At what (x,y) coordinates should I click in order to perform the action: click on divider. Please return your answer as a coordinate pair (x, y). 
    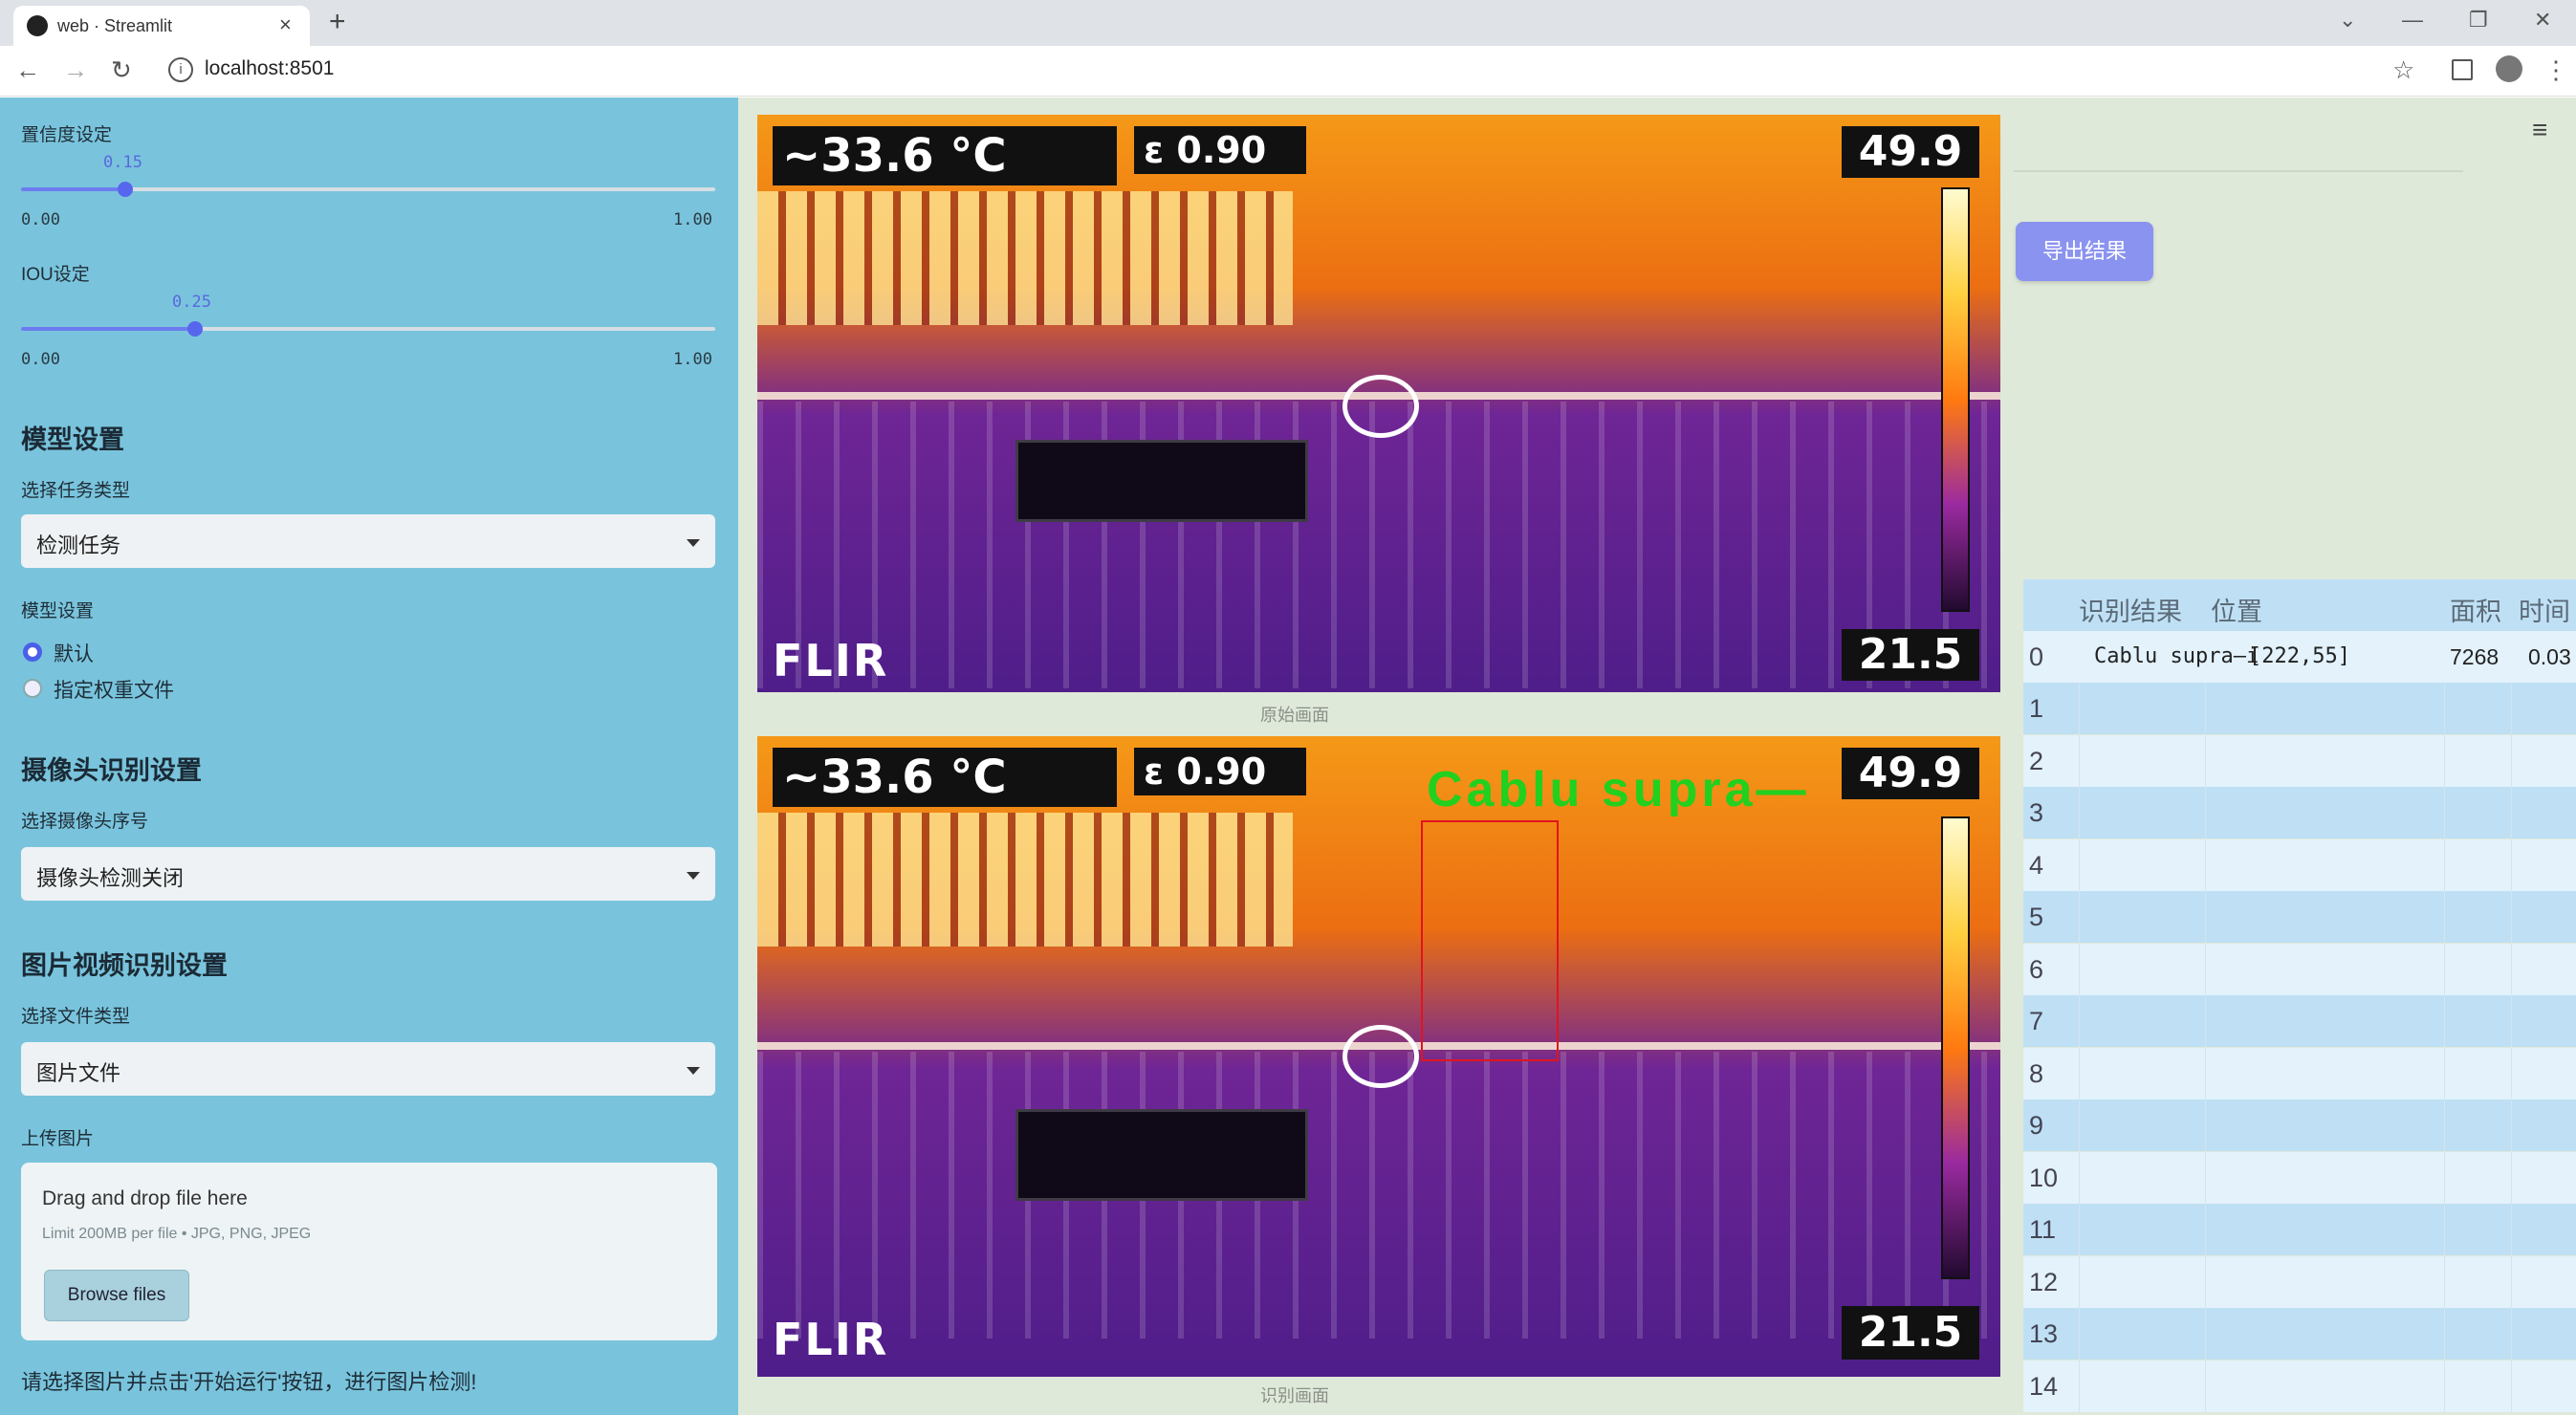
    Looking at the image, I should click on (2238, 171).